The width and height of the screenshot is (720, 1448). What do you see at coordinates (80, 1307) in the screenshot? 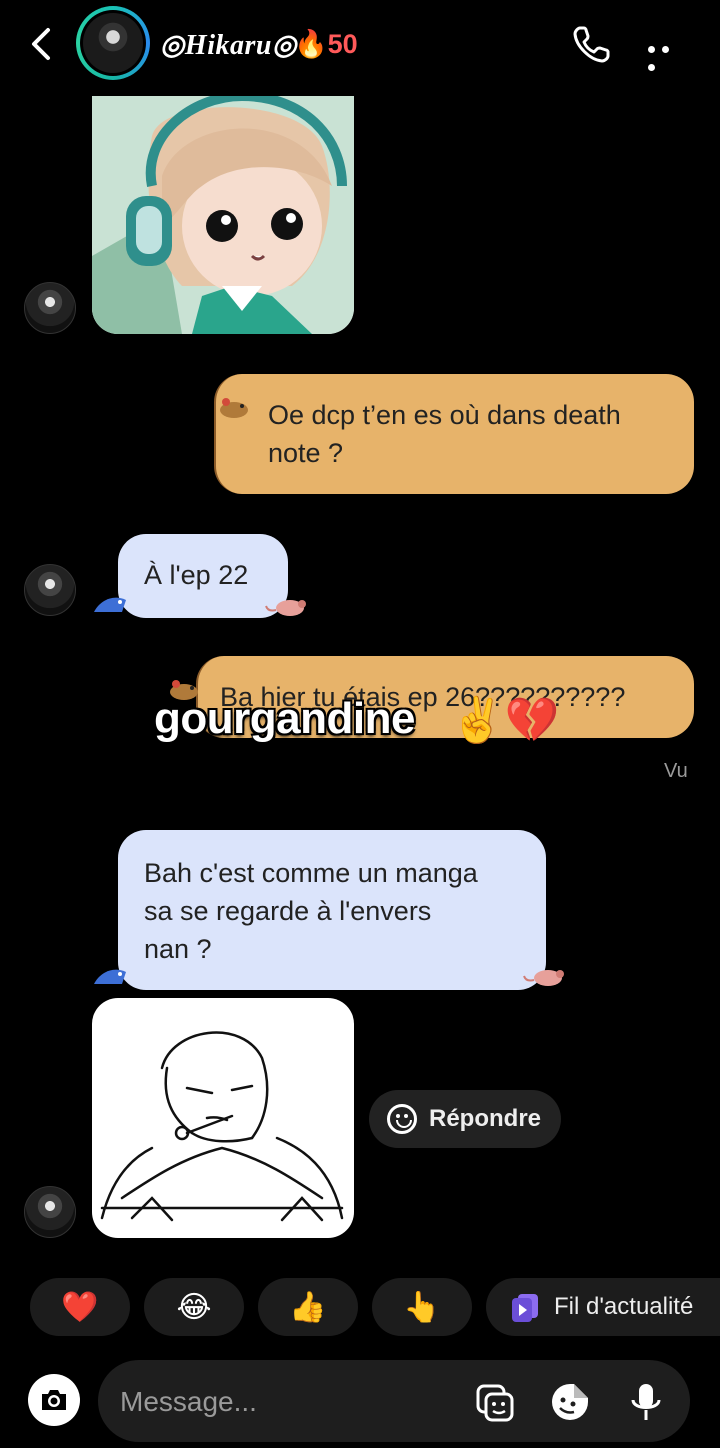
I see `reaction-heart-button: ❤️` at bounding box center [80, 1307].